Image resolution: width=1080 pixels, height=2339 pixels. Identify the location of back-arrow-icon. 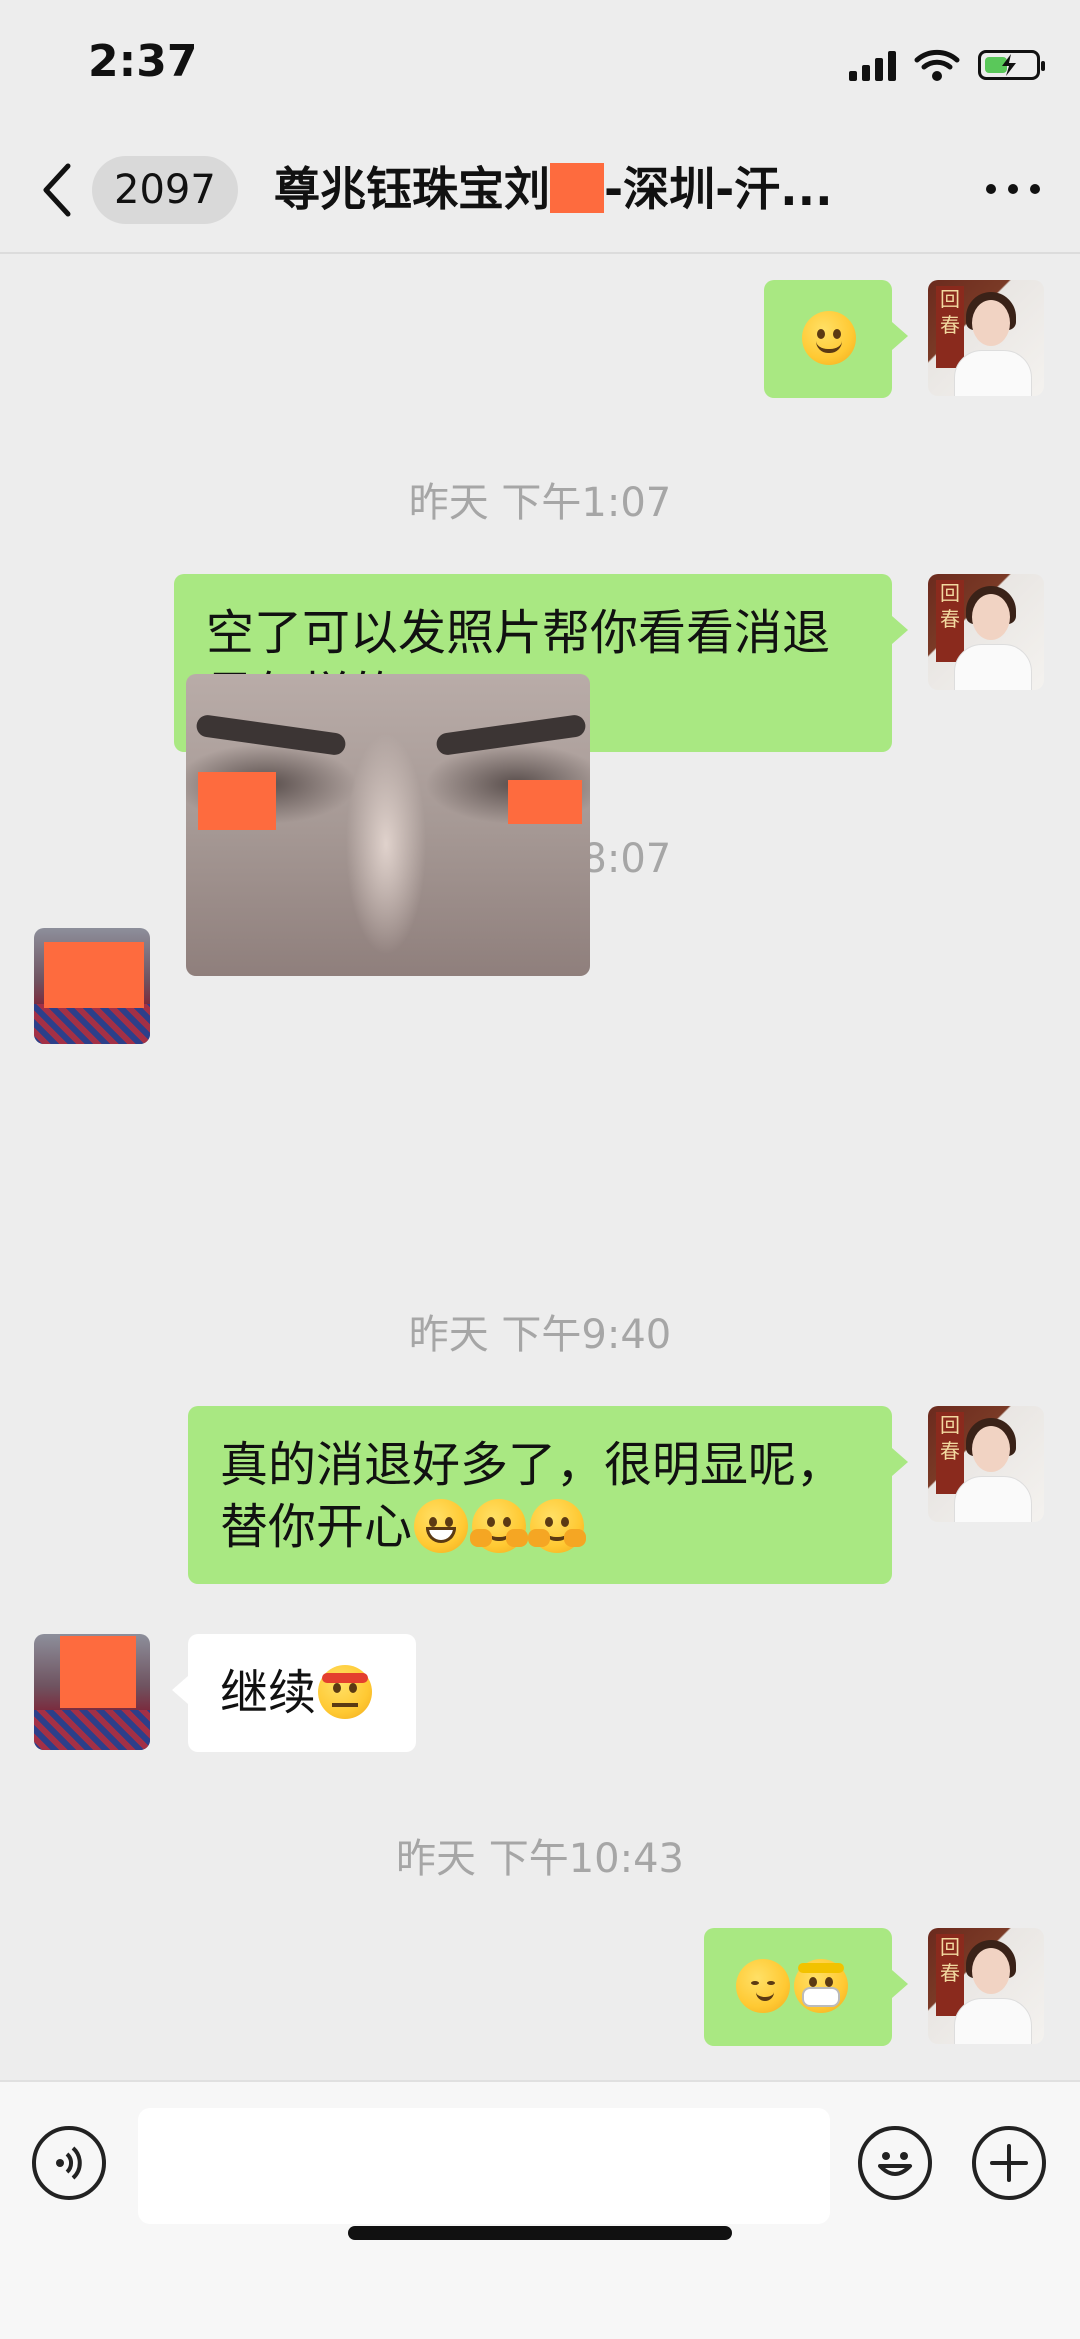
(57, 190).